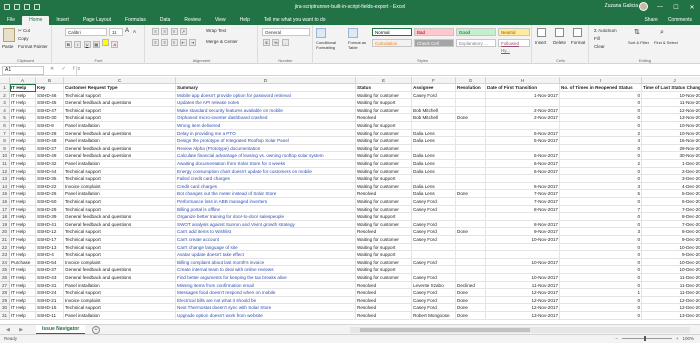 Image resolution: width=700 pixels, height=343 pixels. What do you see at coordinates (671, 103) in the screenshot?
I see `table-cell: 11-Nov-2017` at bounding box center [671, 103].